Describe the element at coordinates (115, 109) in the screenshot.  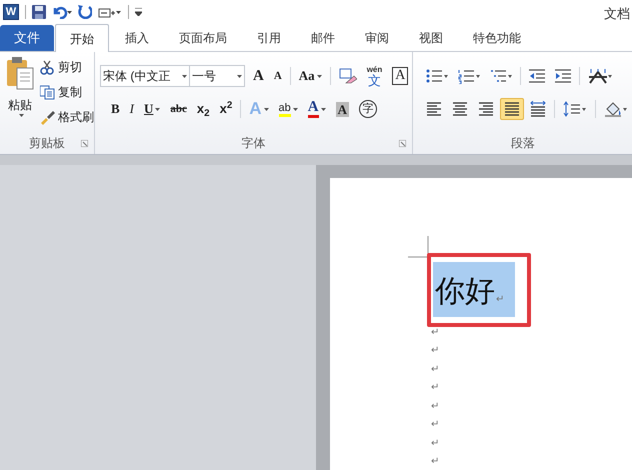
I see `bold-button: B` at that location.